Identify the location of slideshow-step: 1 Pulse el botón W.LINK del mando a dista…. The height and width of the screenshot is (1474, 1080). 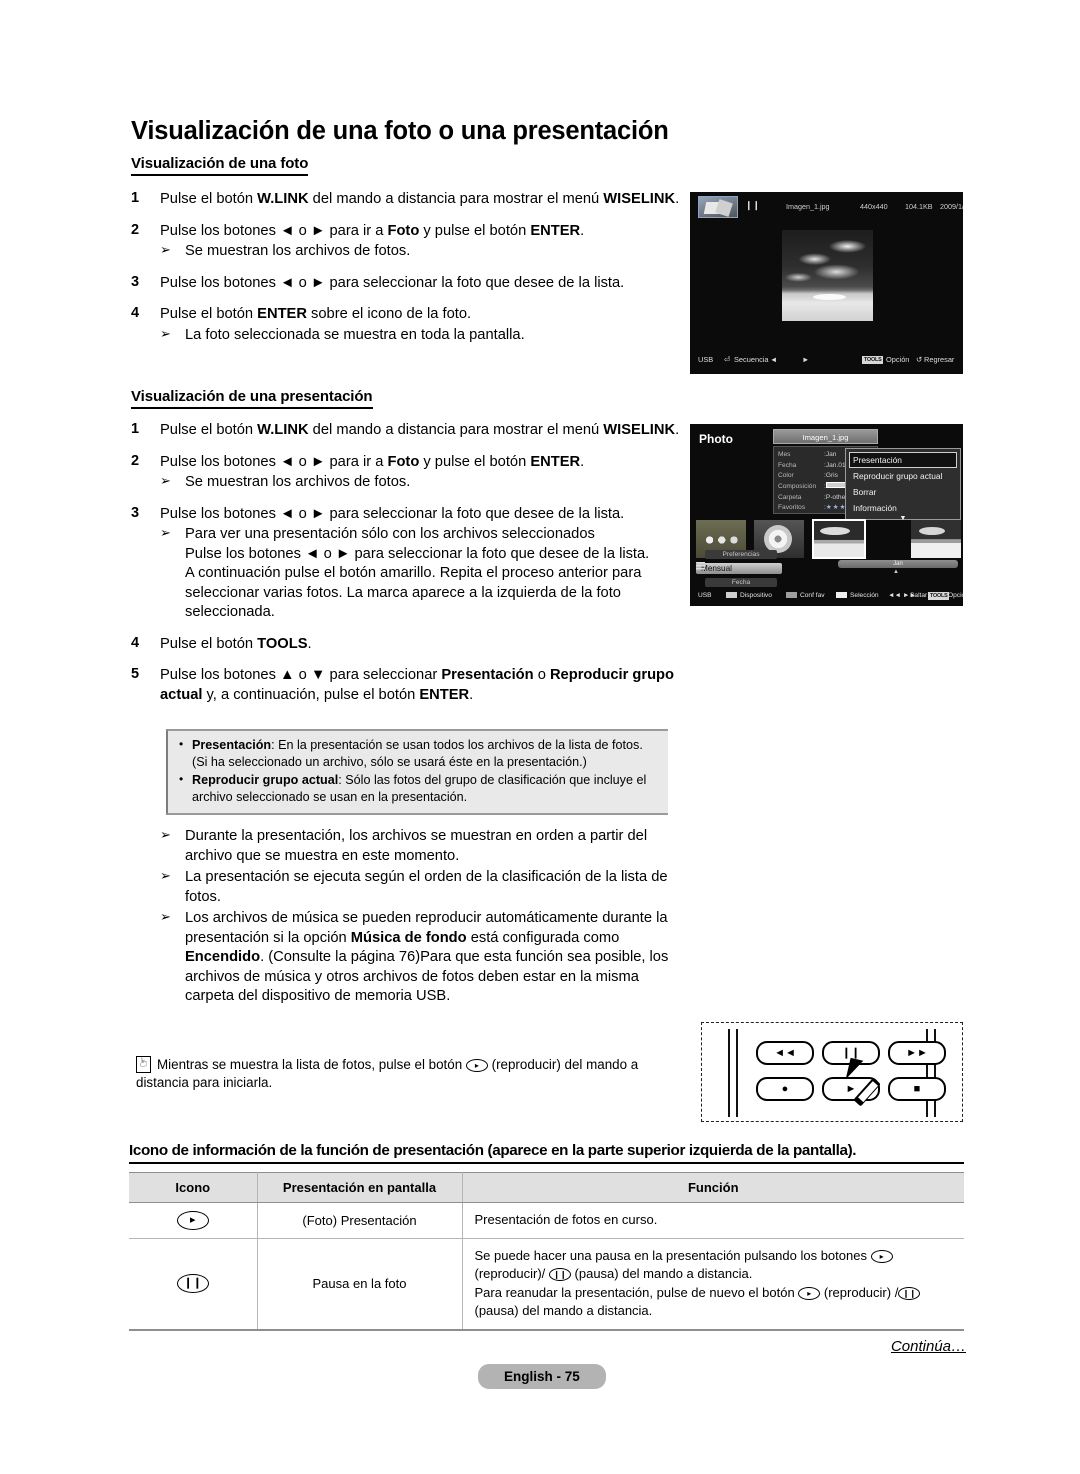
(411, 431).